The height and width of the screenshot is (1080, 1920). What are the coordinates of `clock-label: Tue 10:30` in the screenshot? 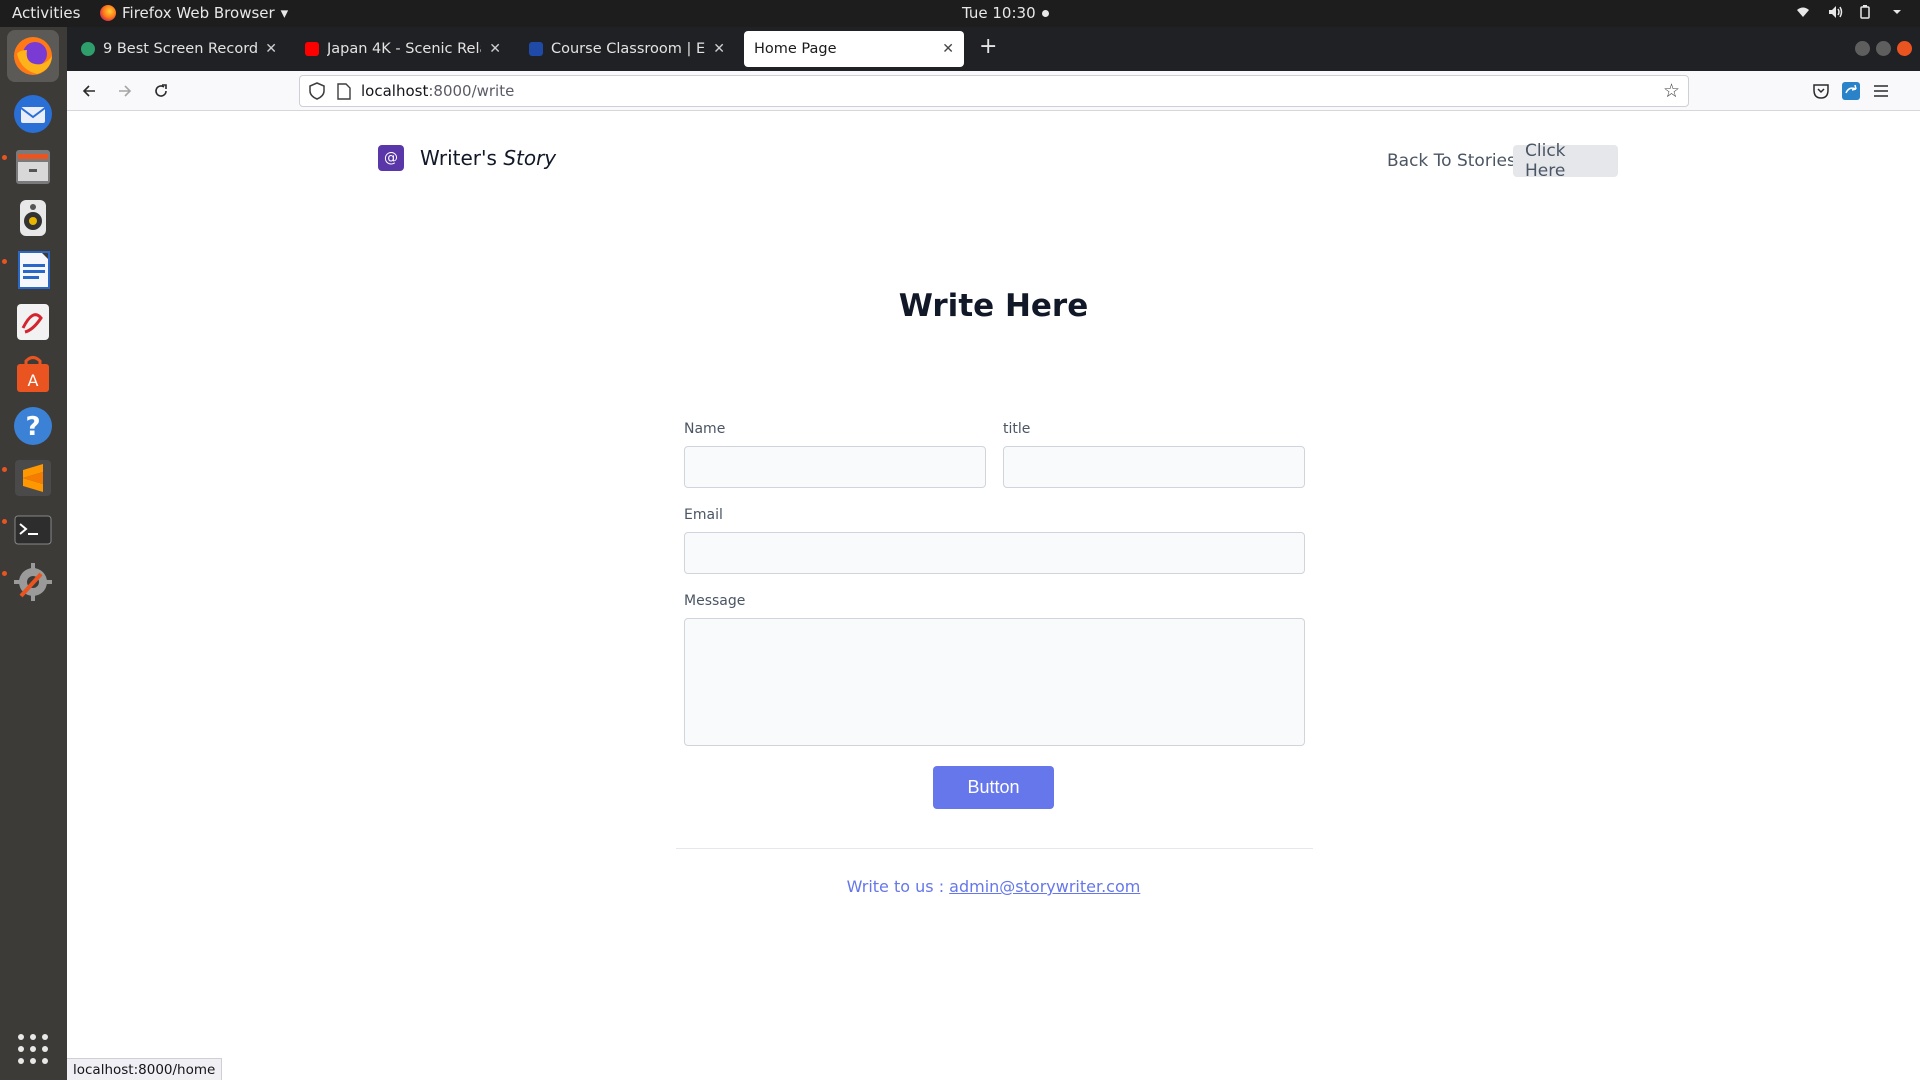 It's located at (999, 13).